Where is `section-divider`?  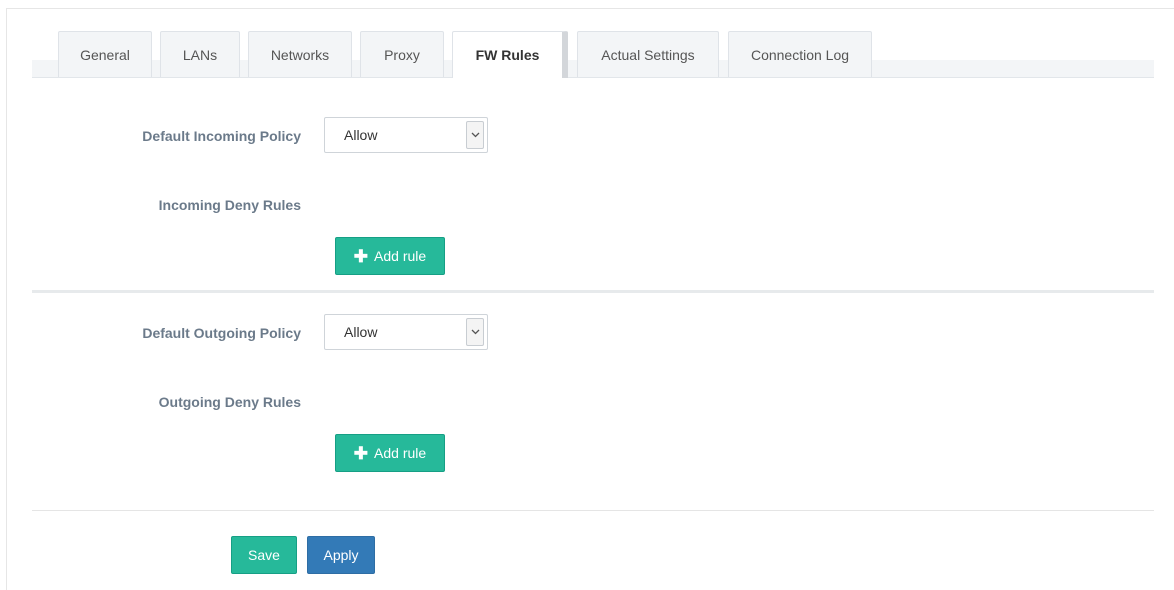 section-divider is located at coordinates (593, 291).